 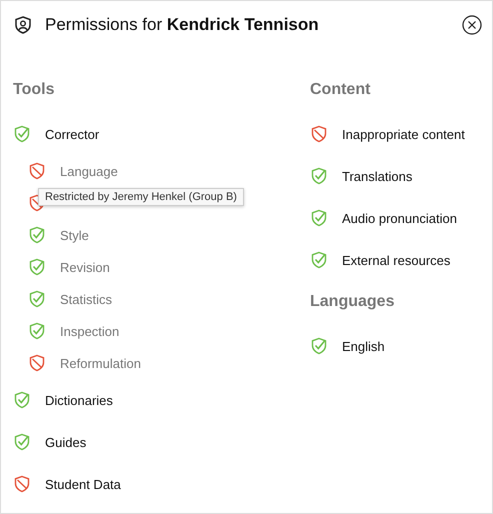 What do you see at coordinates (86, 299) in the screenshot?
I see `permission-label: Statistics` at bounding box center [86, 299].